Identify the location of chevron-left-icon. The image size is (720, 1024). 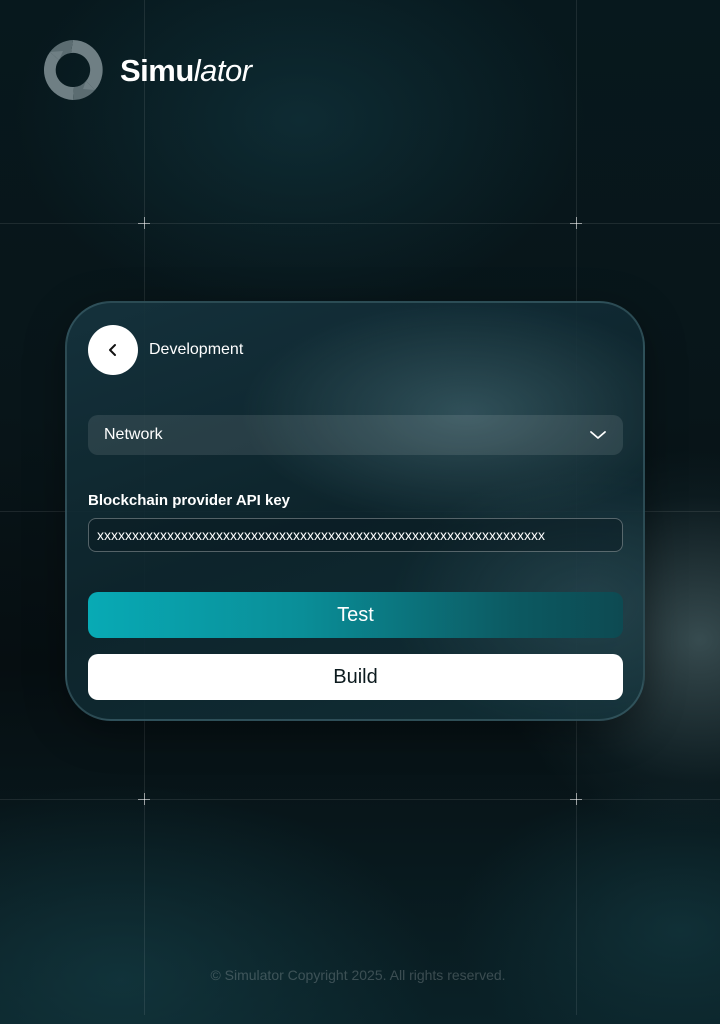
(112, 350).